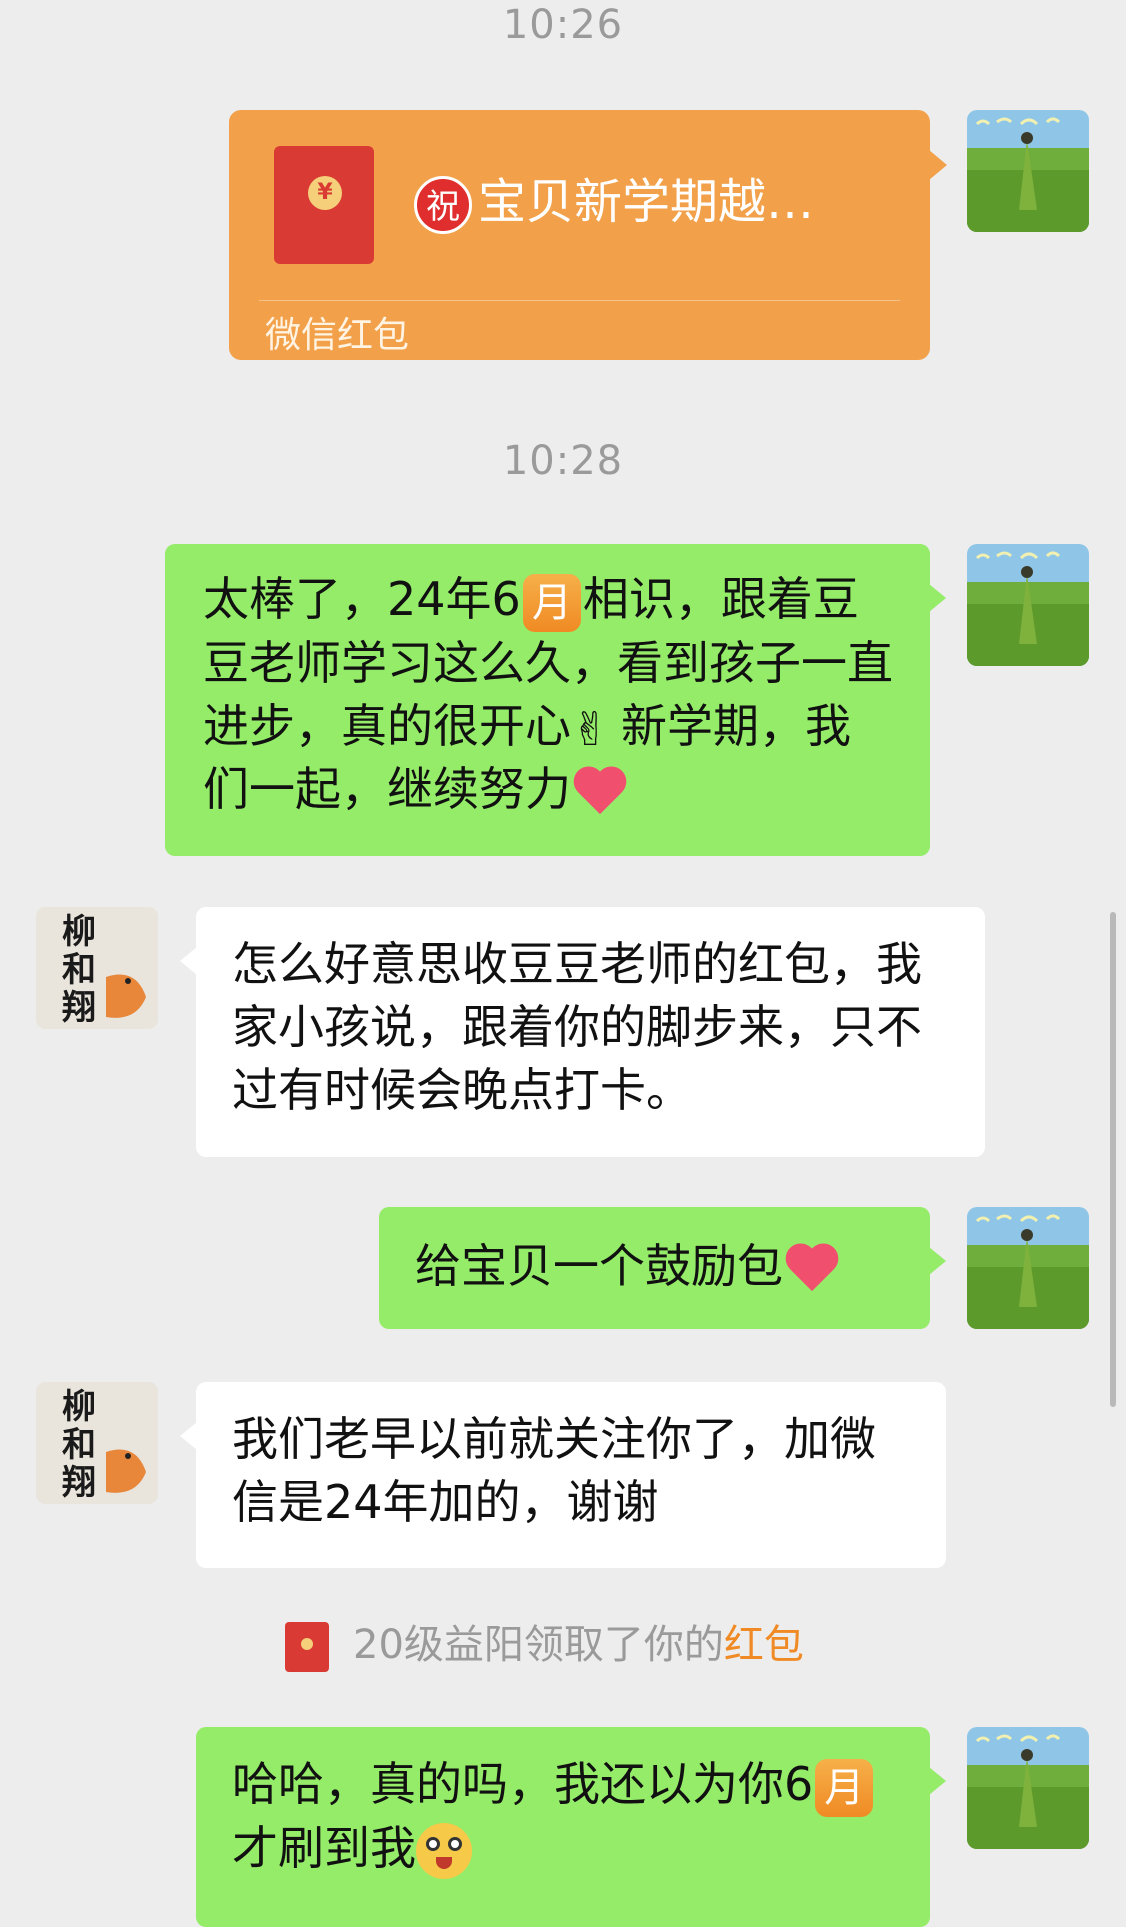  I want to click on red-packet-card: ¥ 祝宝贝新学期越… 微信红包, so click(588, 235).